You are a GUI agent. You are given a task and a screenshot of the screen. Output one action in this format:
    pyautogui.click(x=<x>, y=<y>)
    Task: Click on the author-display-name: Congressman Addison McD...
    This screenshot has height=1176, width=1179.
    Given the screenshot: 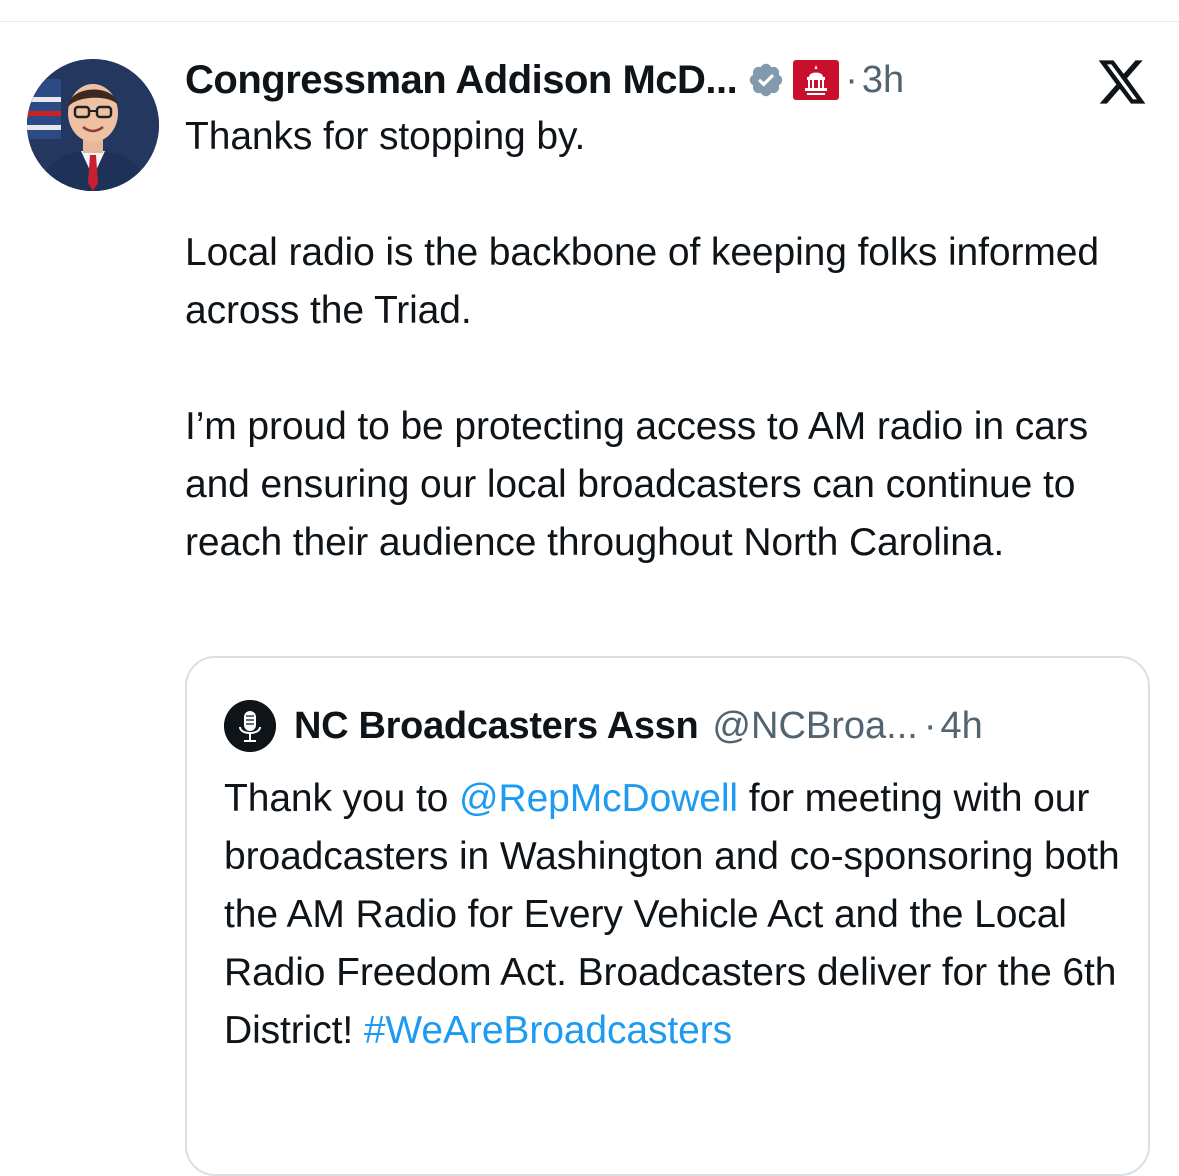 What is the action you would take?
    pyautogui.click(x=461, y=80)
    